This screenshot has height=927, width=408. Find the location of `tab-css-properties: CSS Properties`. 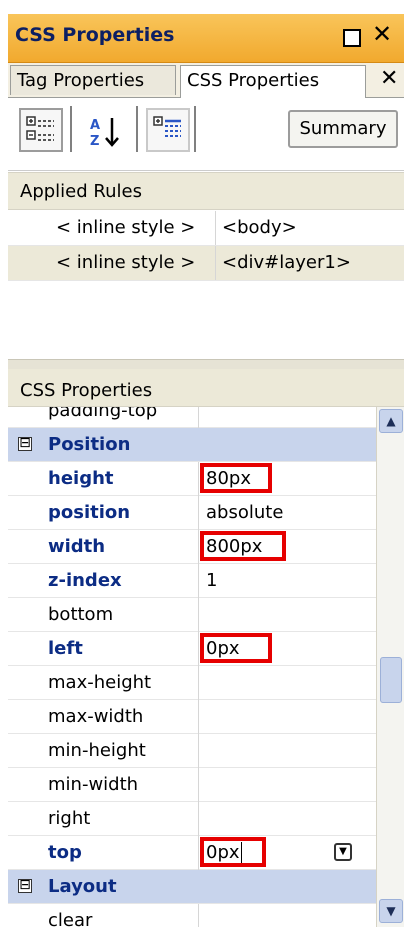

tab-css-properties: CSS Properties is located at coordinates (273, 81).